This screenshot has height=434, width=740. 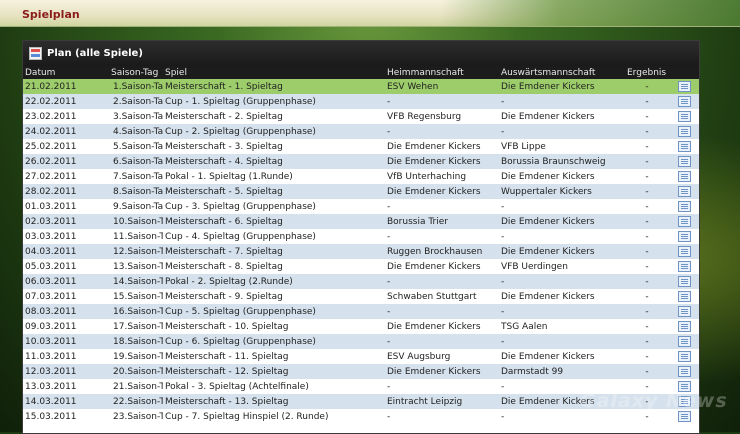 I want to click on cell-spiel: Meisterschaft - 12. Spieltag, so click(x=274, y=371).